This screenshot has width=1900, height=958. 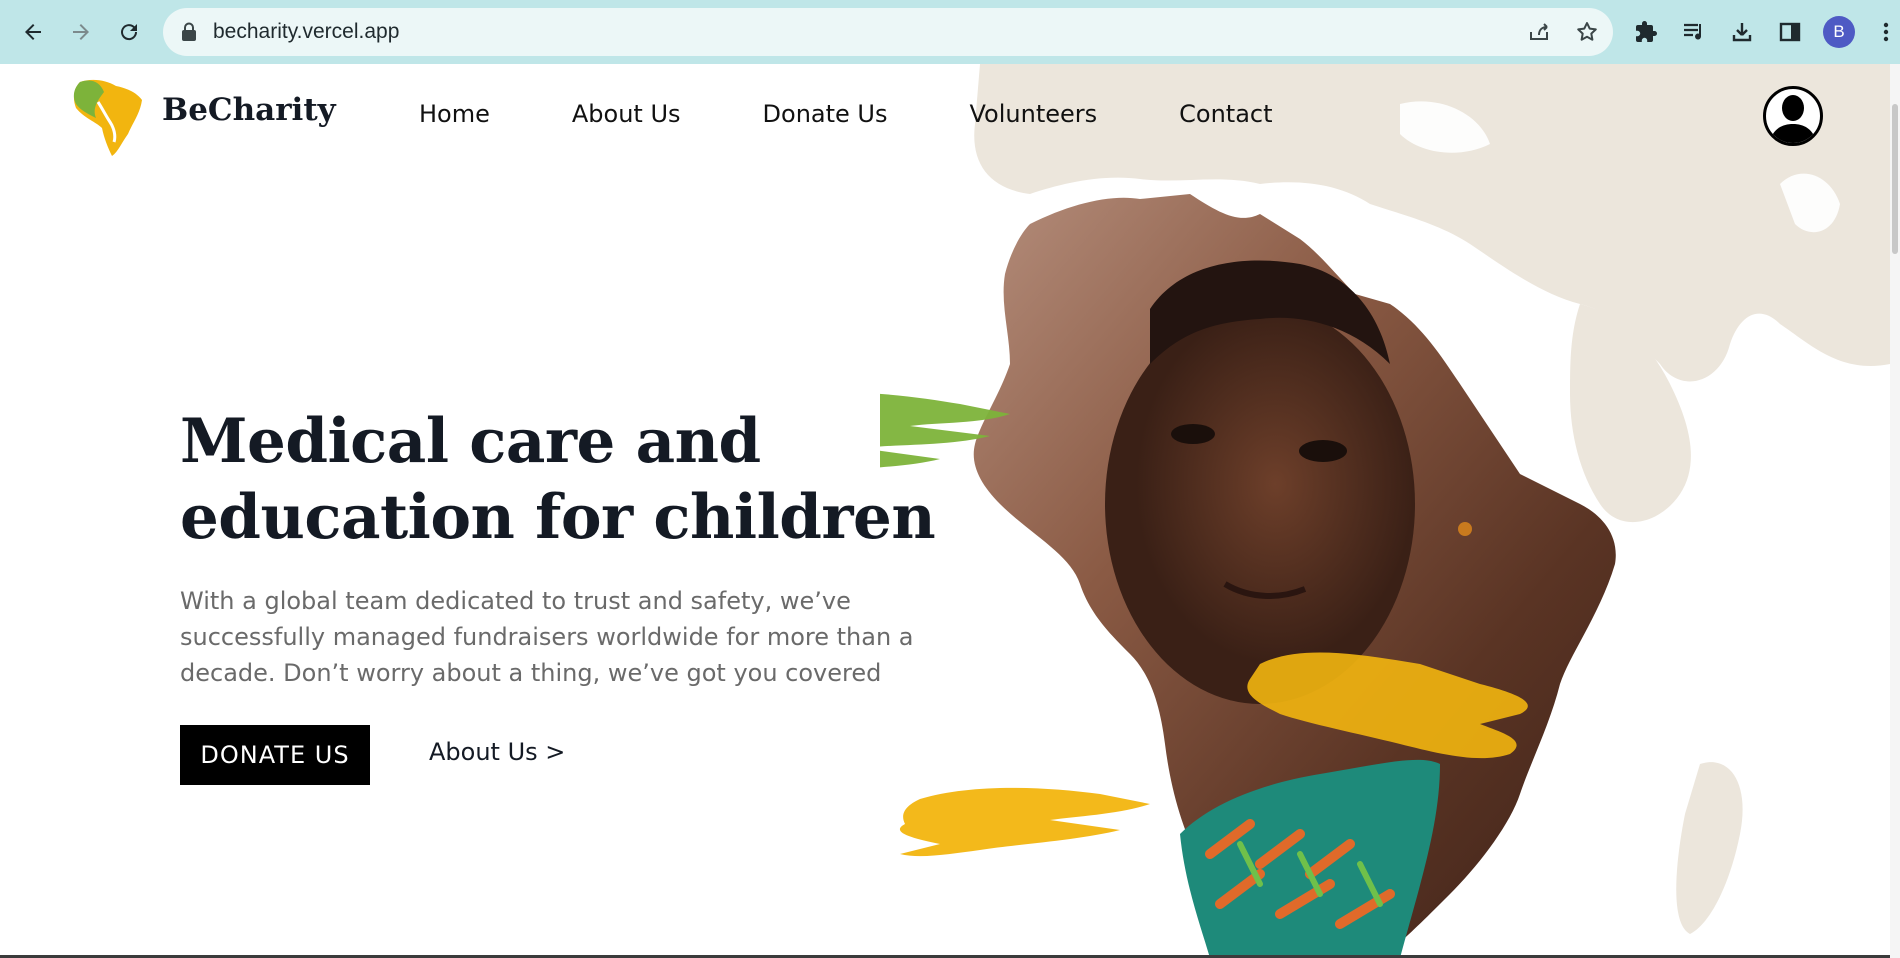 I want to click on reload-icon, so click(x=129, y=32).